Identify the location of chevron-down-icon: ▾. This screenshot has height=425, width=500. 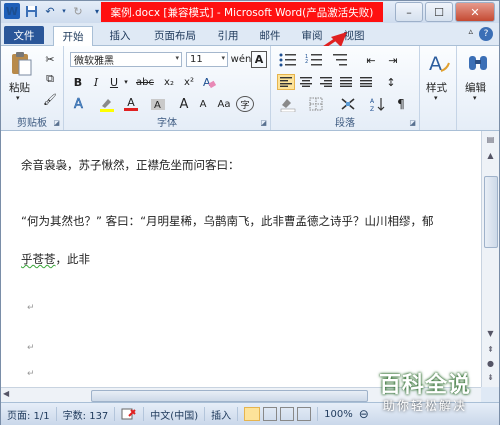
(223, 58).